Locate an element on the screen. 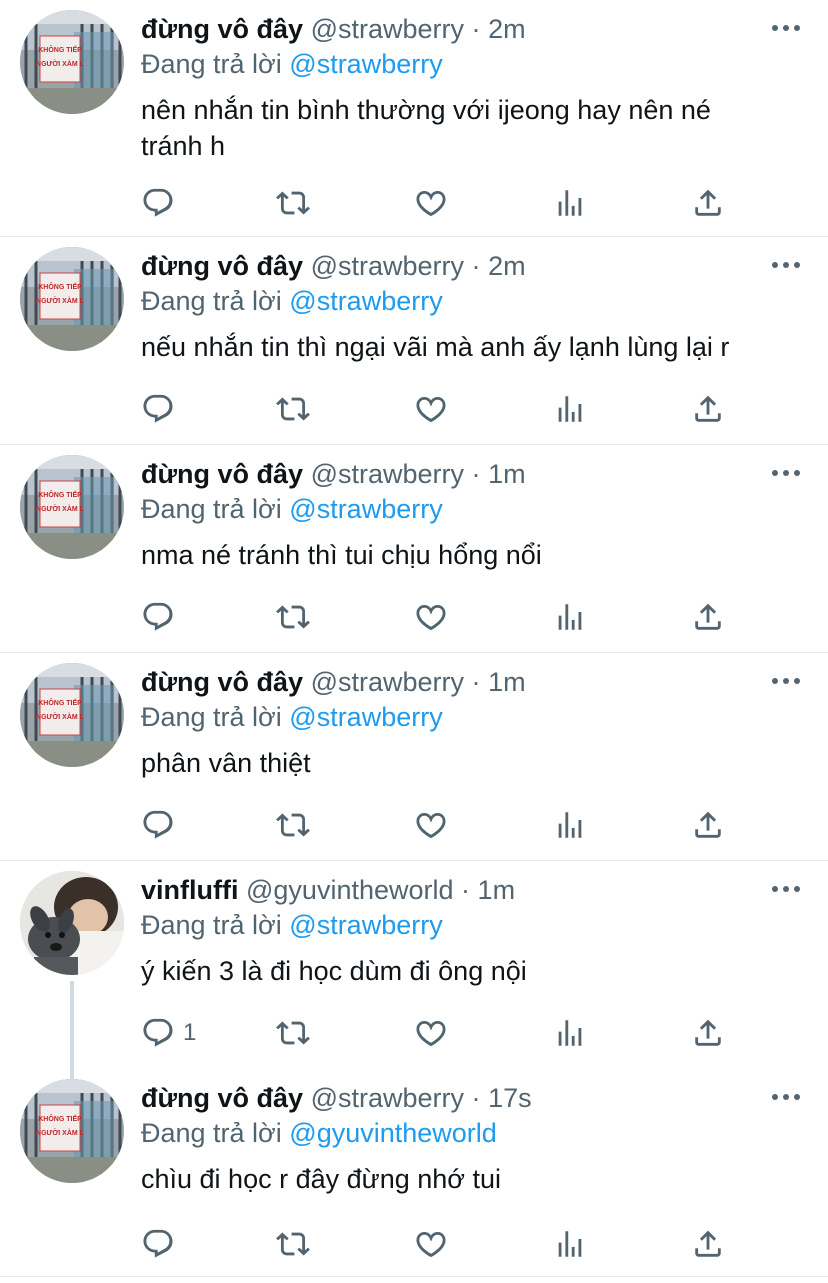  user-handle: @gyuvintheworld is located at coordinates (350, 890).